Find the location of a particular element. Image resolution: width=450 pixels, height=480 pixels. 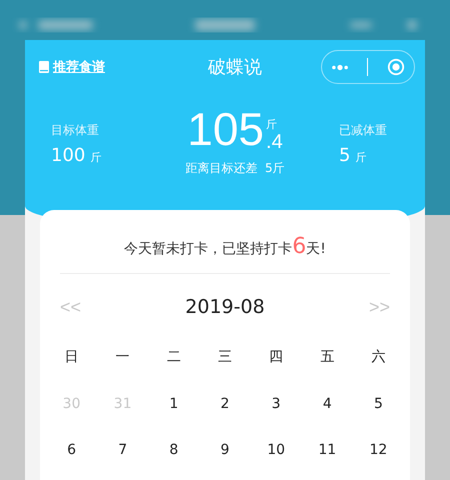

calendar-day: 7 is located at coordinates (123, 450).